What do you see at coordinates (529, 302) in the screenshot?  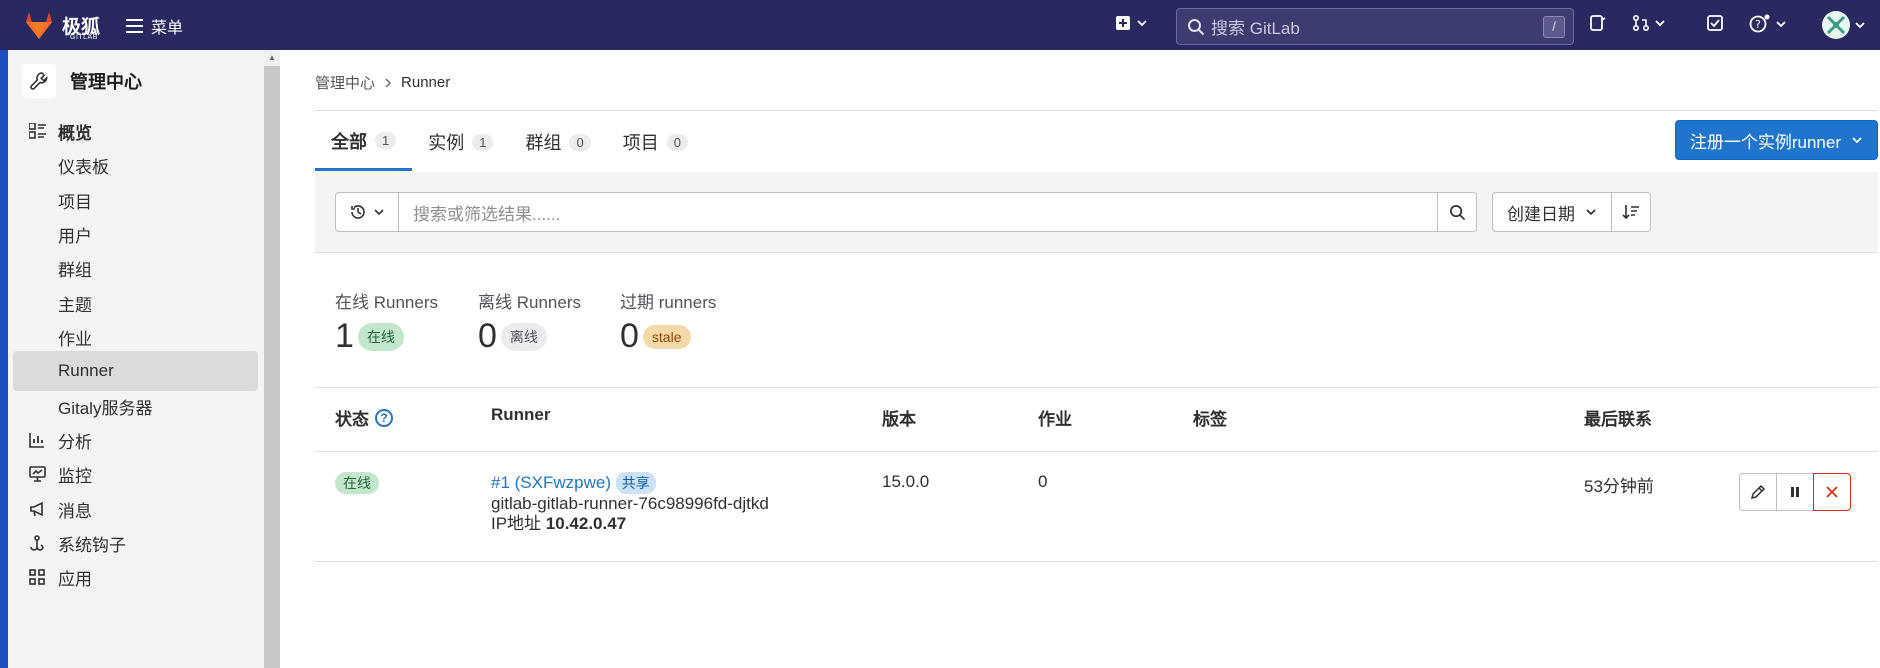 I see `stat-label: 离线 Runners` at bounding box center [529, 302].